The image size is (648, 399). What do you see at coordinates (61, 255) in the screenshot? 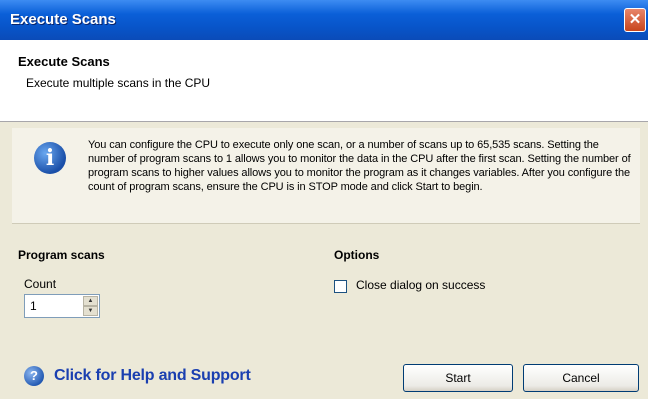
I see `program-scans-heading: Program scans` at bounding box center [61, 255].